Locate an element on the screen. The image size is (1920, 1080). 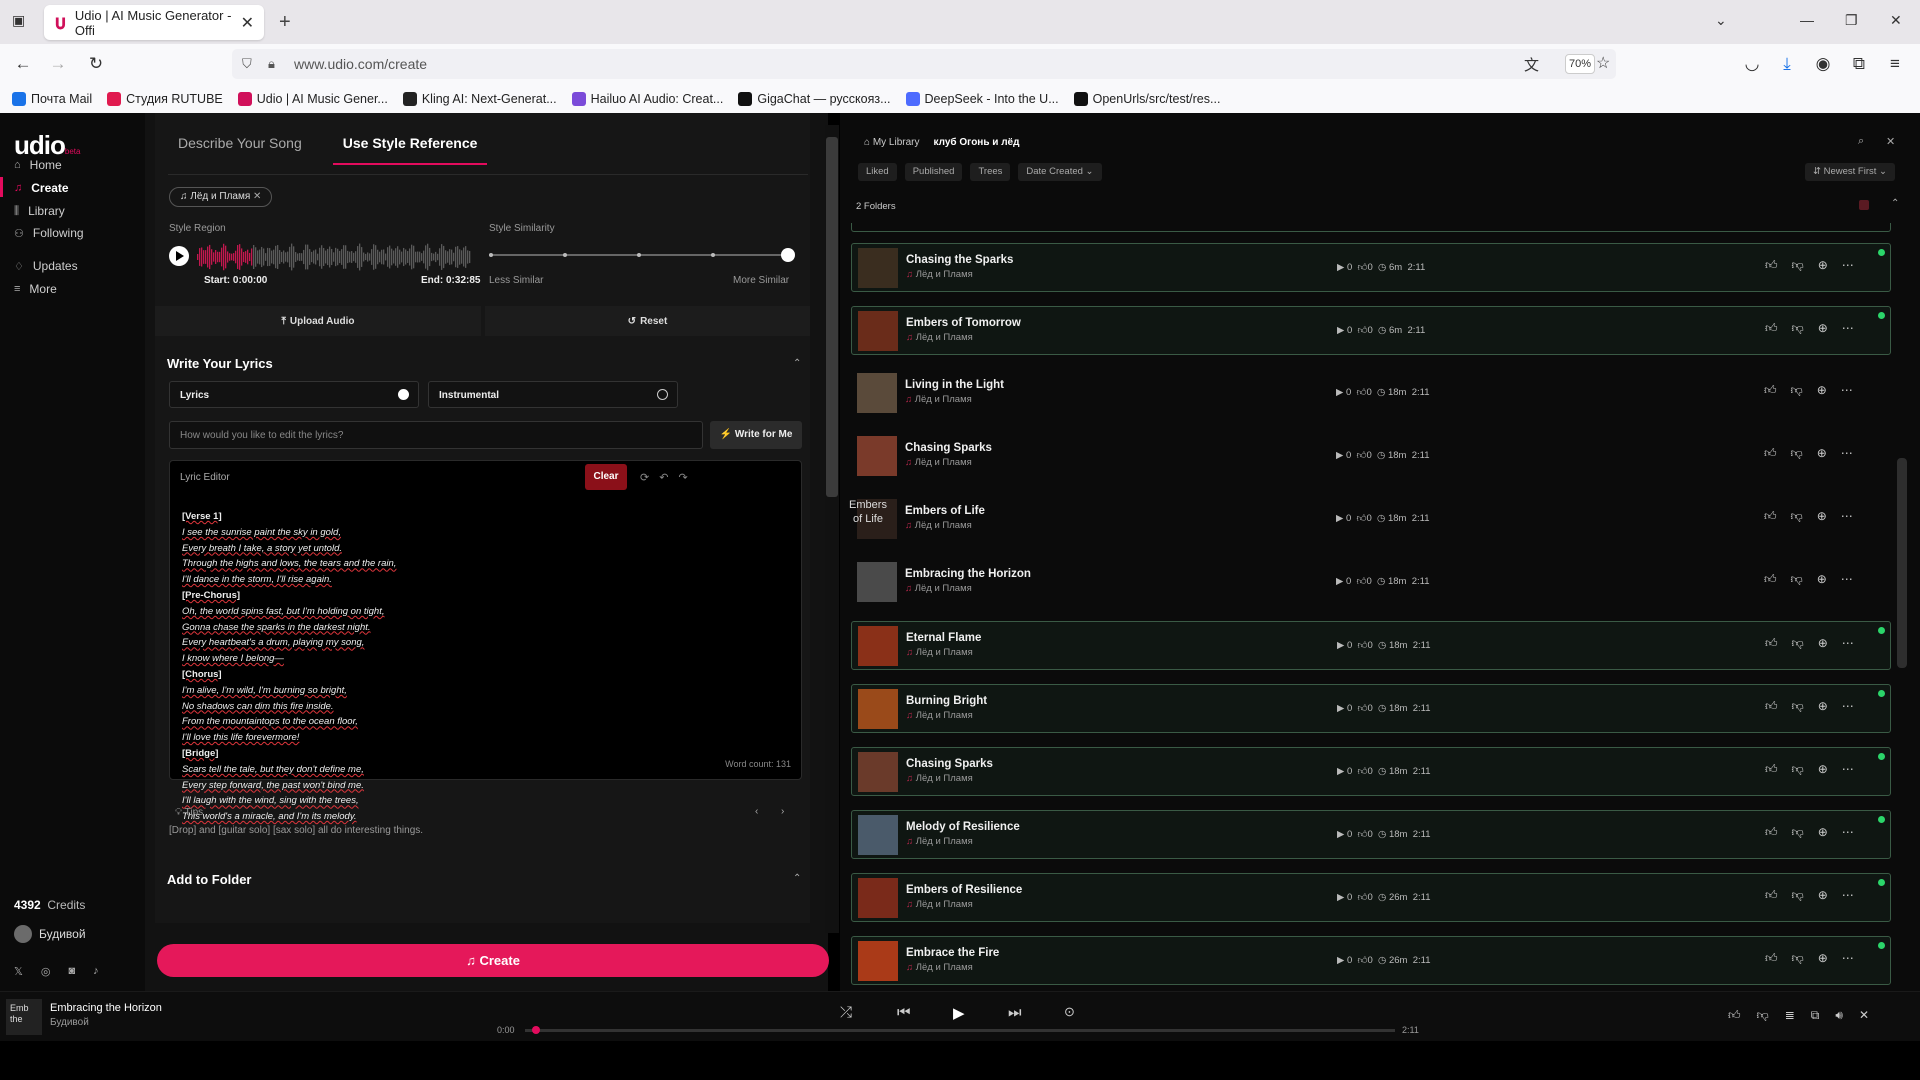
filter-trees: Trees is located at coordinates (990, 172).